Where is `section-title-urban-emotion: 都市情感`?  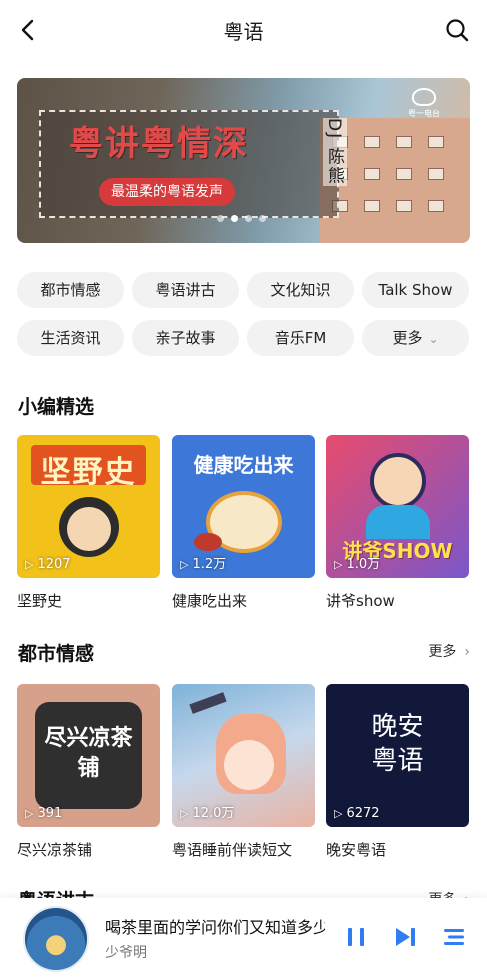 section-title-urban-emotion: 都市情感 is located at coordinates (56, 654).